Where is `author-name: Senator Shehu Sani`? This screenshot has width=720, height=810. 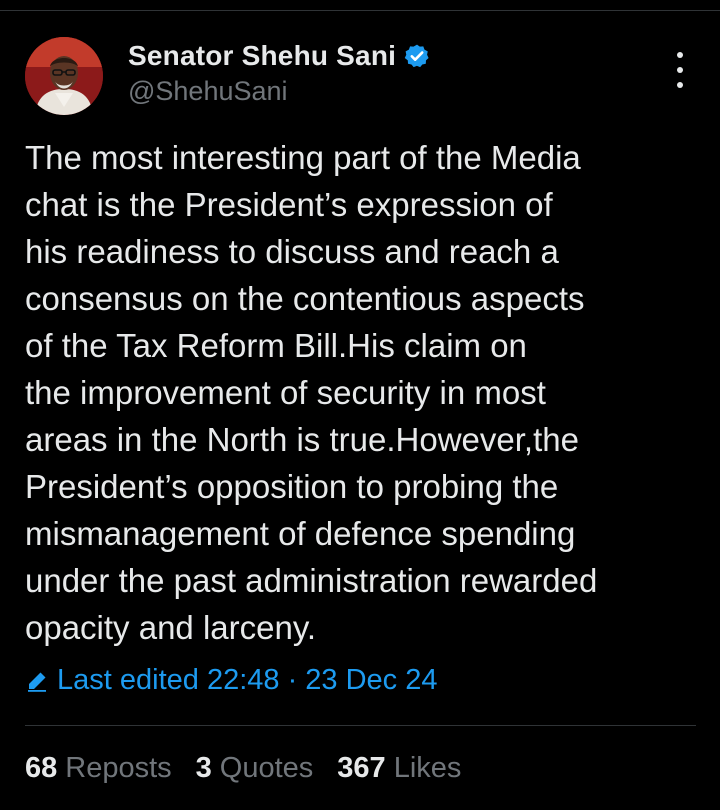 author-name: Senator Shehu Sani is located at coordinates (262, 56).